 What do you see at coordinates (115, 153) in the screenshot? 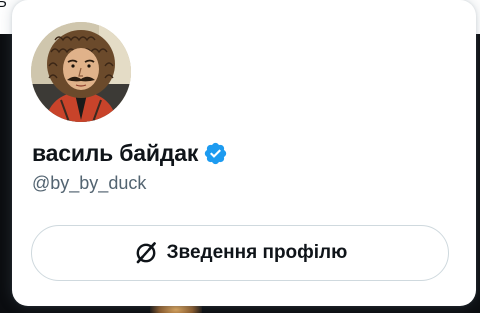
I see `display-name: василь байдак` at bounding box center [115, 153].